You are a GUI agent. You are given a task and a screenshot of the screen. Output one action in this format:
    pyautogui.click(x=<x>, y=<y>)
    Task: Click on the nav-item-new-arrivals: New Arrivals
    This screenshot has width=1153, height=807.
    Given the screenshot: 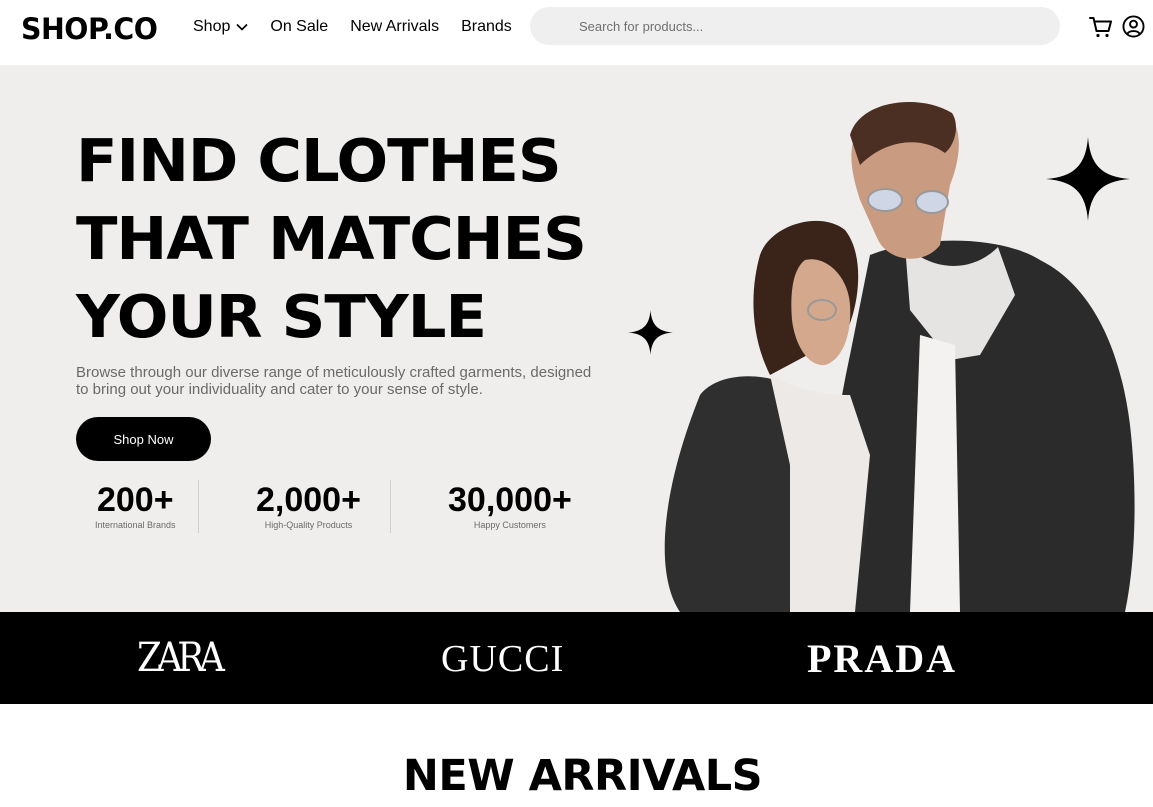 What is the action you would take?
    pyautogui.click(x=394, y=27)
    